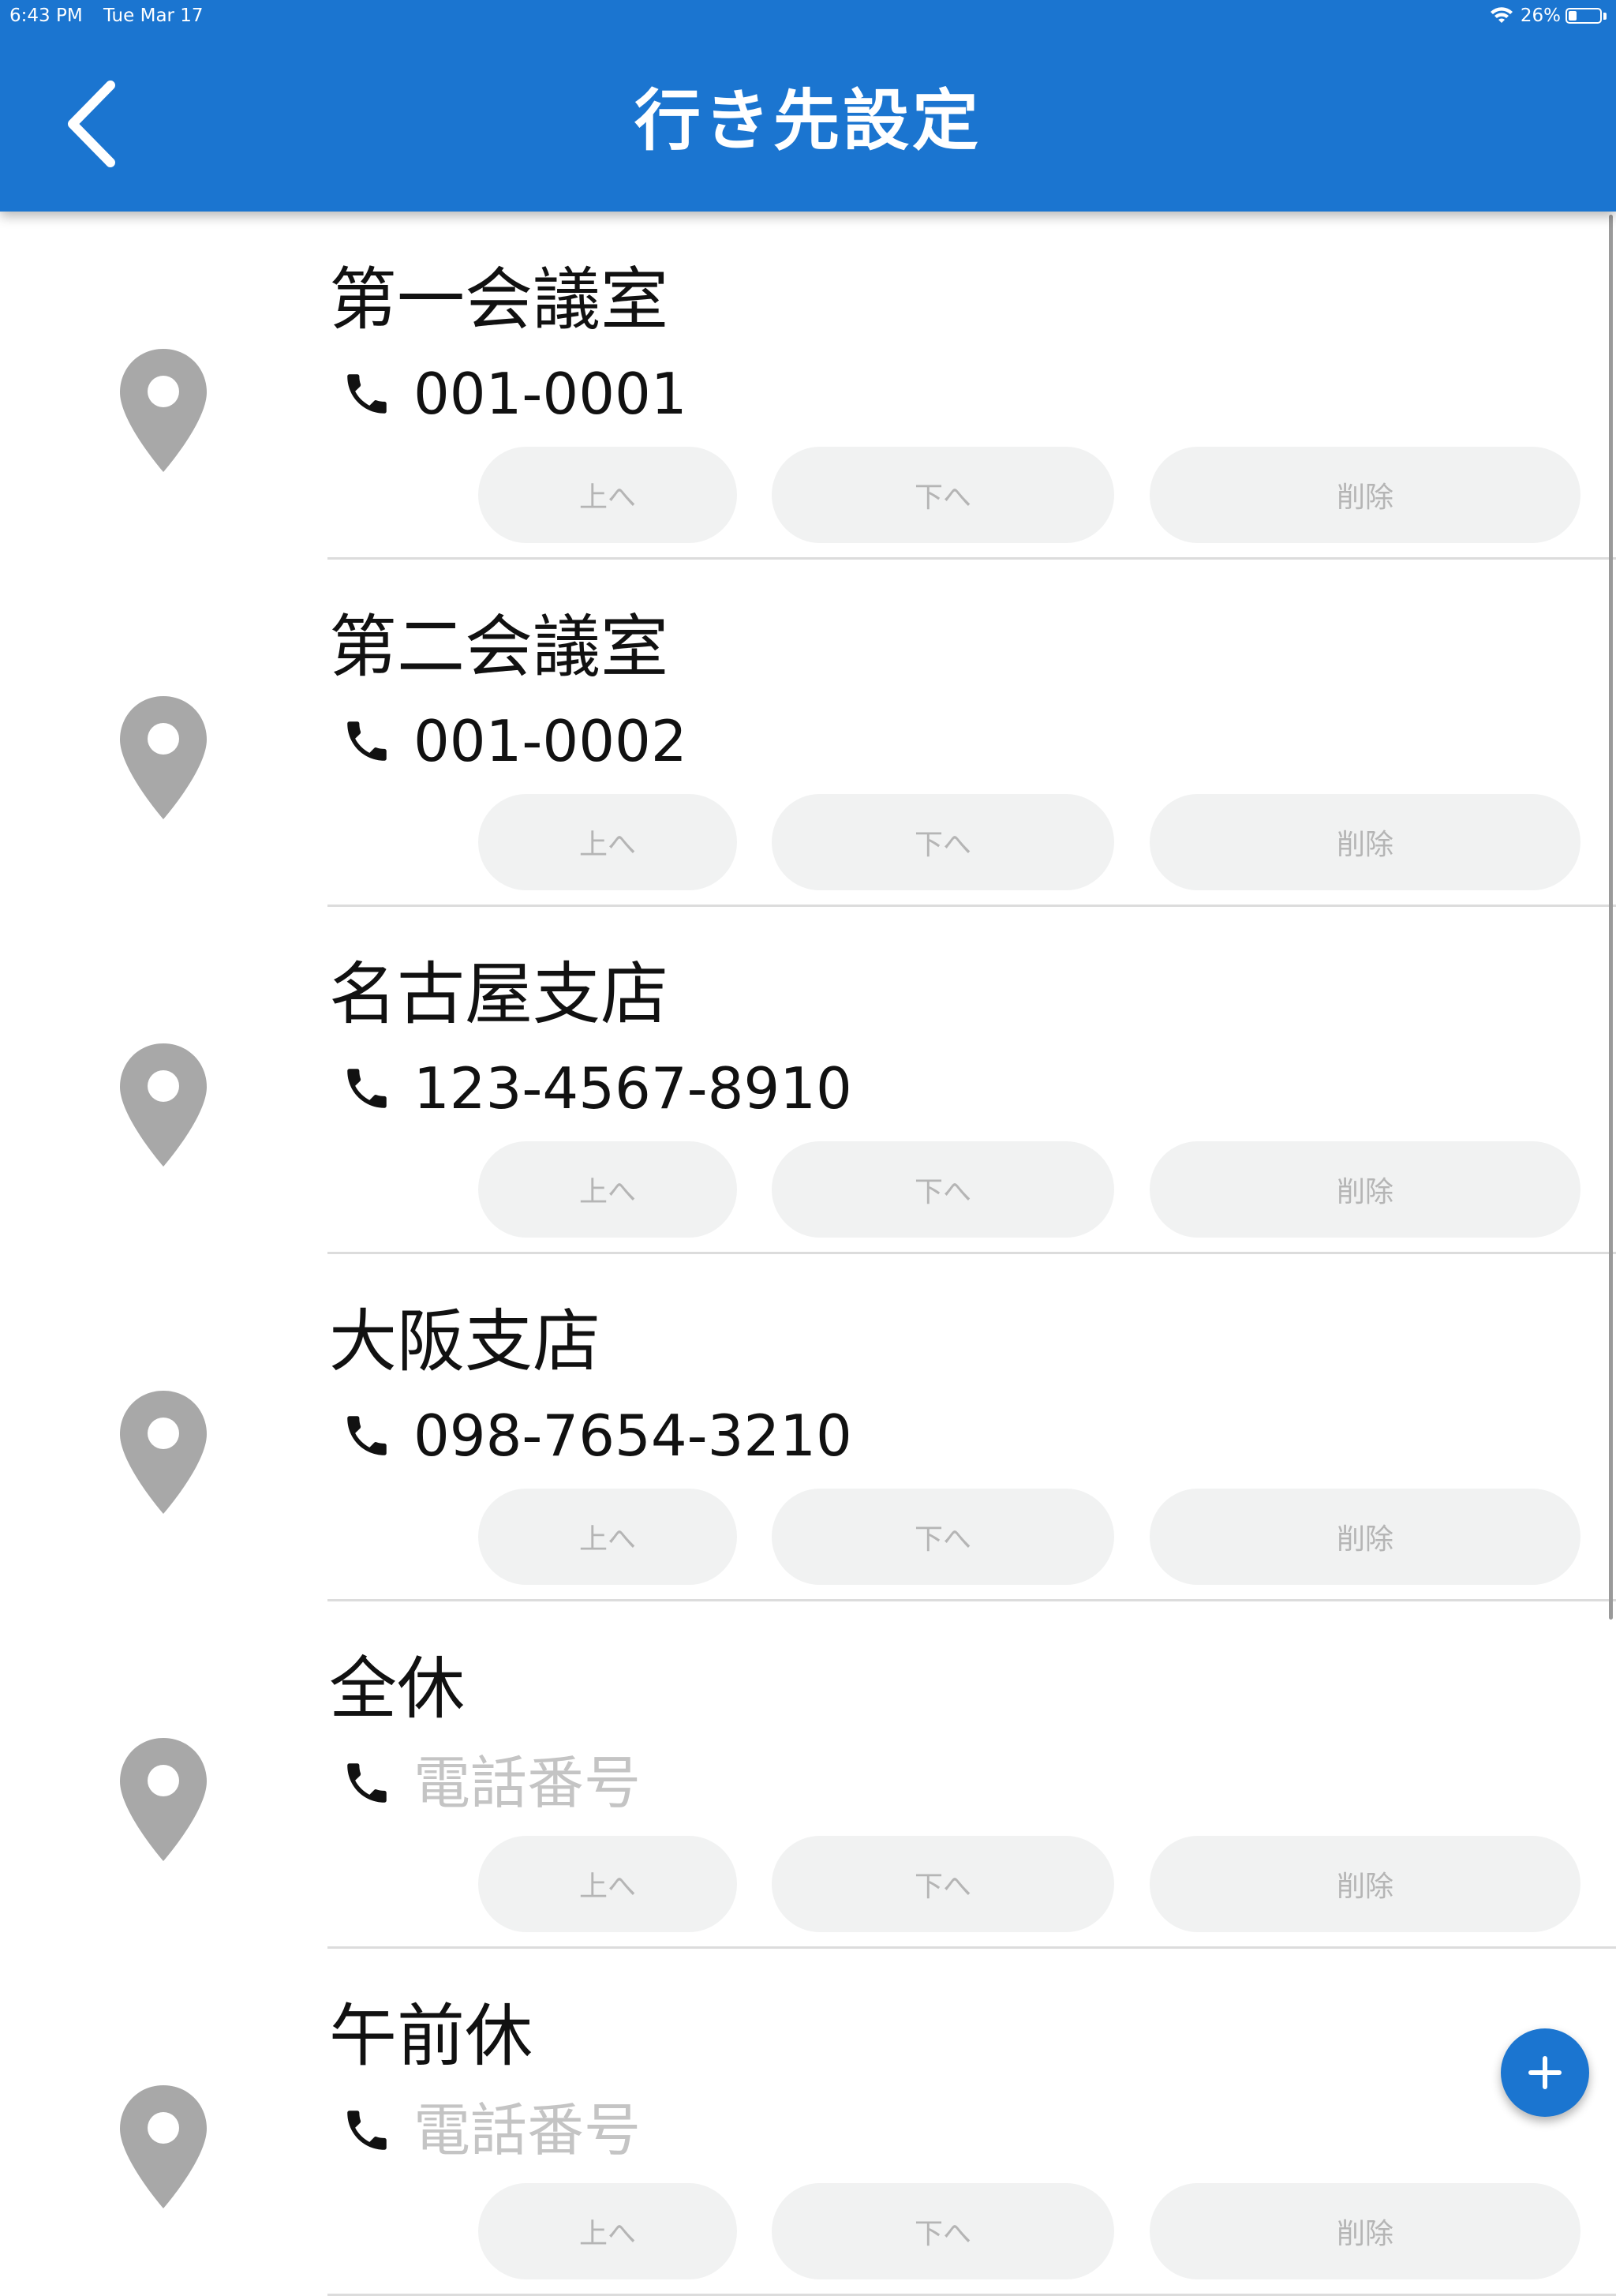 The image size is (1616, 2296). I want to click on add-destination-button, so click(1545, 2072).